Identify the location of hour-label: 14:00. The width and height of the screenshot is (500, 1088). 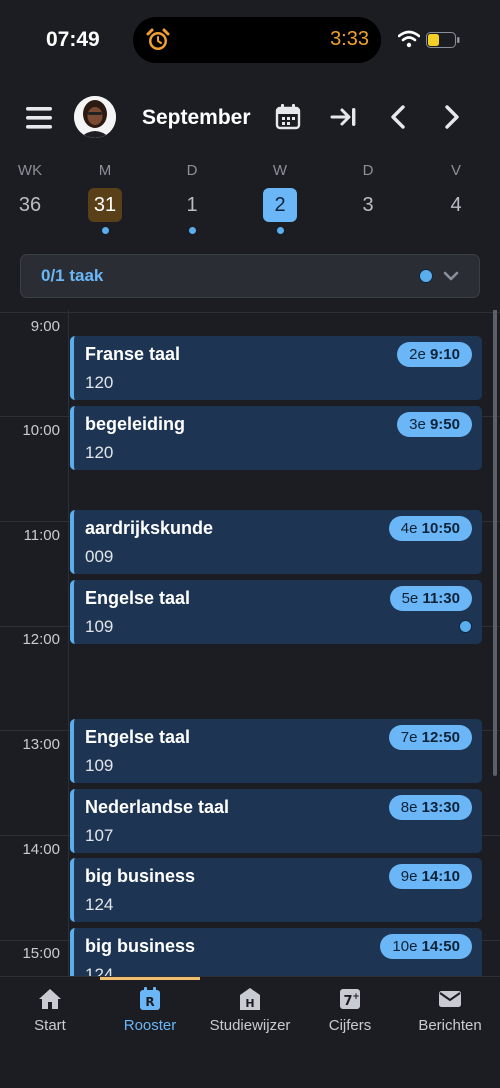
(41, 849).